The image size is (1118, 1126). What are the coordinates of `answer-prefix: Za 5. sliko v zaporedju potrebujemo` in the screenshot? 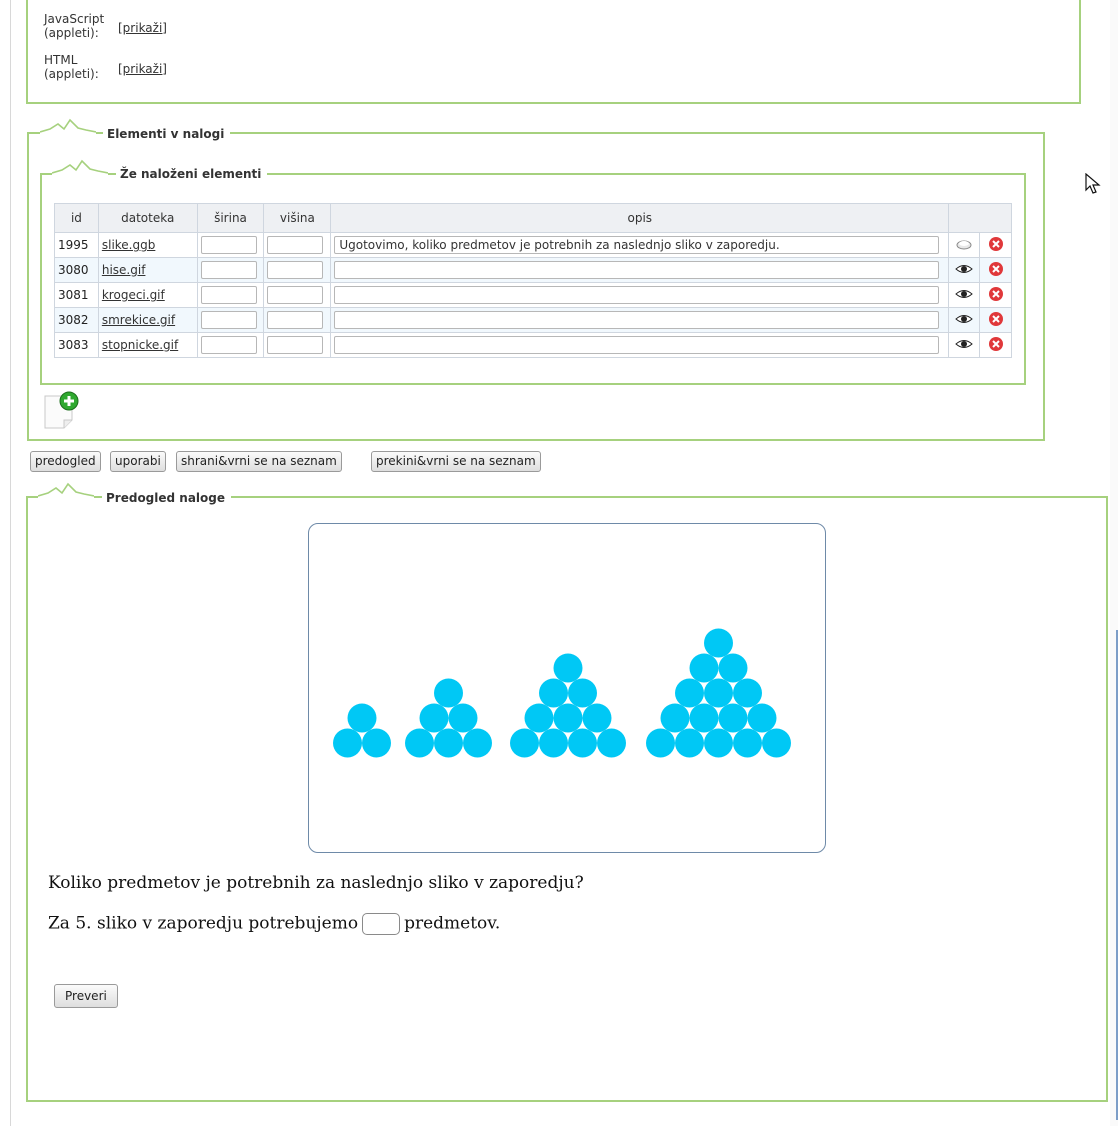 It's located at (203, 923).